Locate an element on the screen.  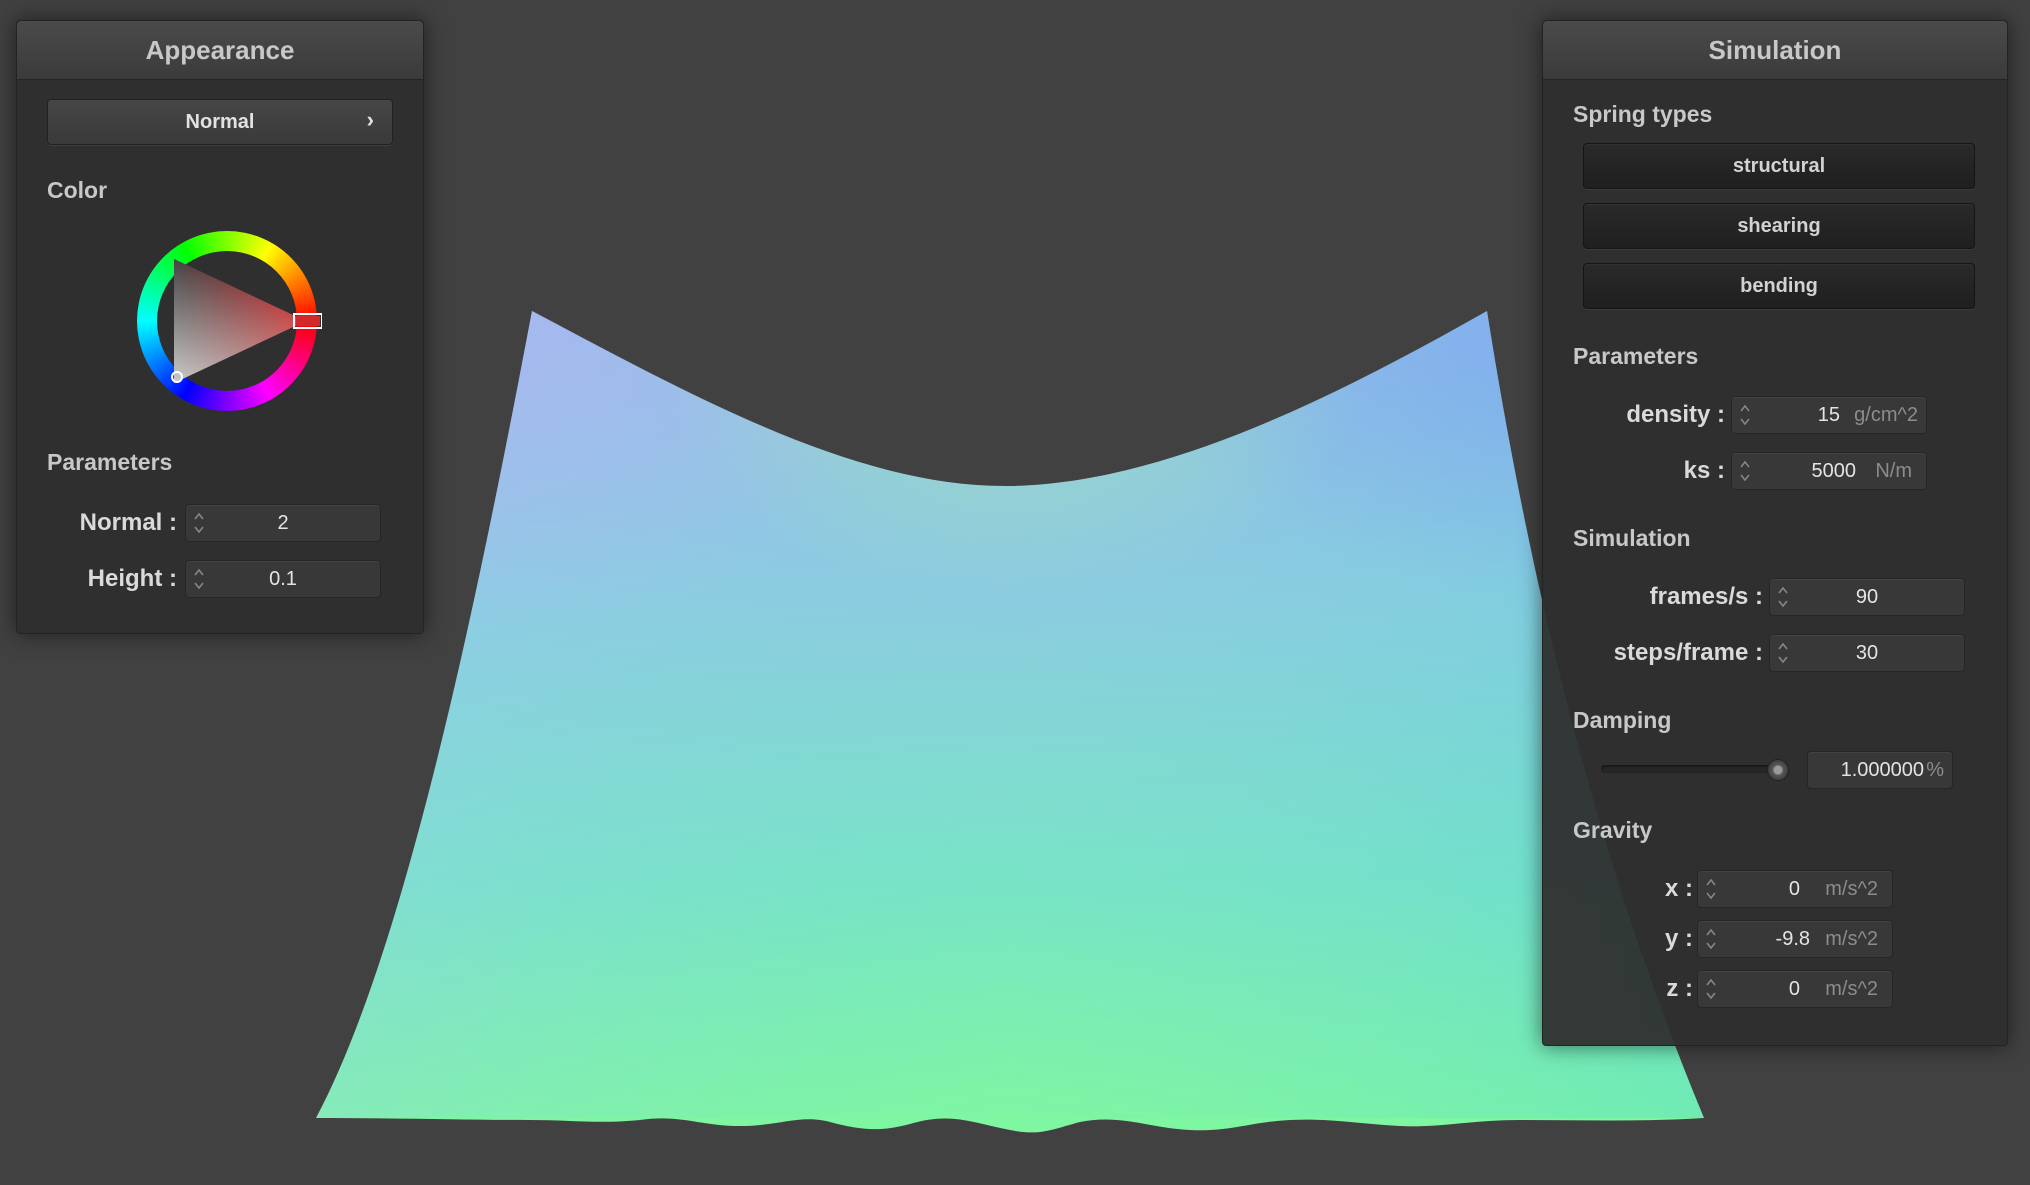
density-value: 15 is located at coordinates (1828, 415).